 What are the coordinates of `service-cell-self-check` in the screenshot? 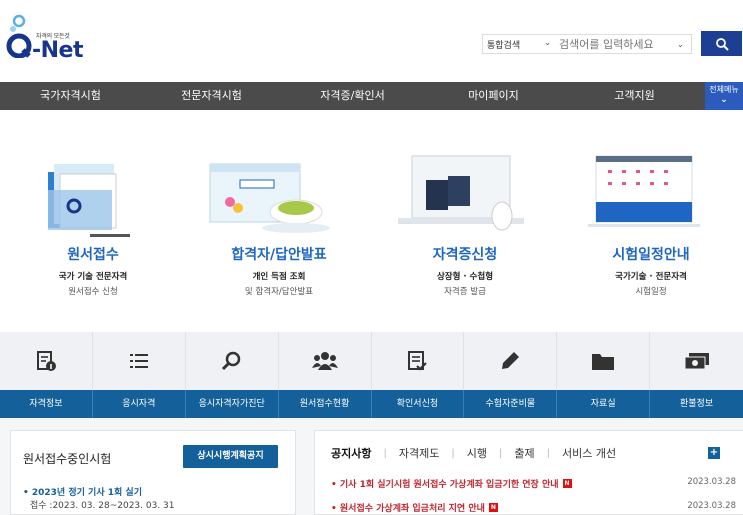 It's located at (232, 361).